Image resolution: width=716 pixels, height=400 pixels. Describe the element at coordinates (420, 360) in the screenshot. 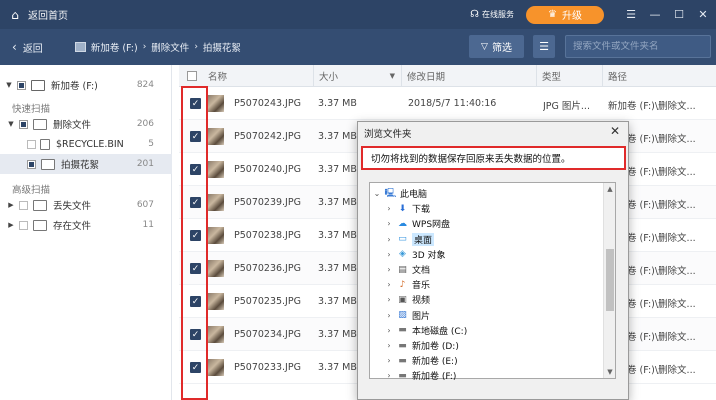

I see `folder-tree-item: › ▬ 新加卷 (E:)` at that location.